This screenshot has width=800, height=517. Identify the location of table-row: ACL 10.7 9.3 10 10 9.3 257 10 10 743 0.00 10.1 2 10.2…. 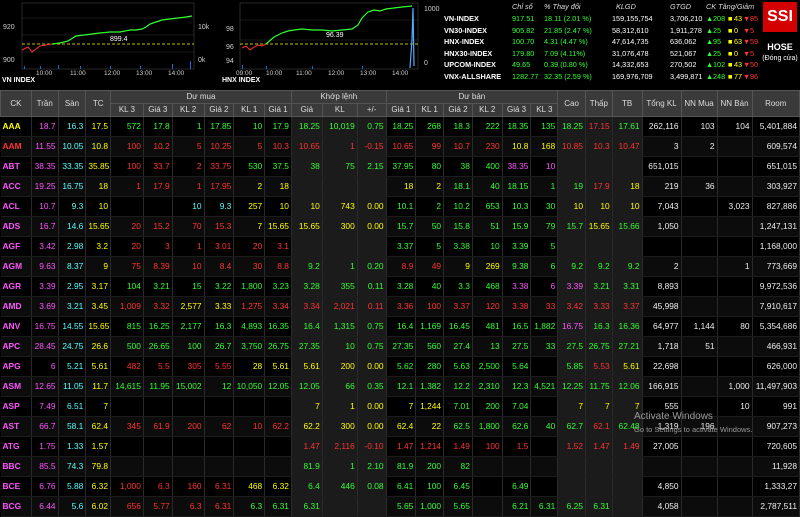
(400, 206).